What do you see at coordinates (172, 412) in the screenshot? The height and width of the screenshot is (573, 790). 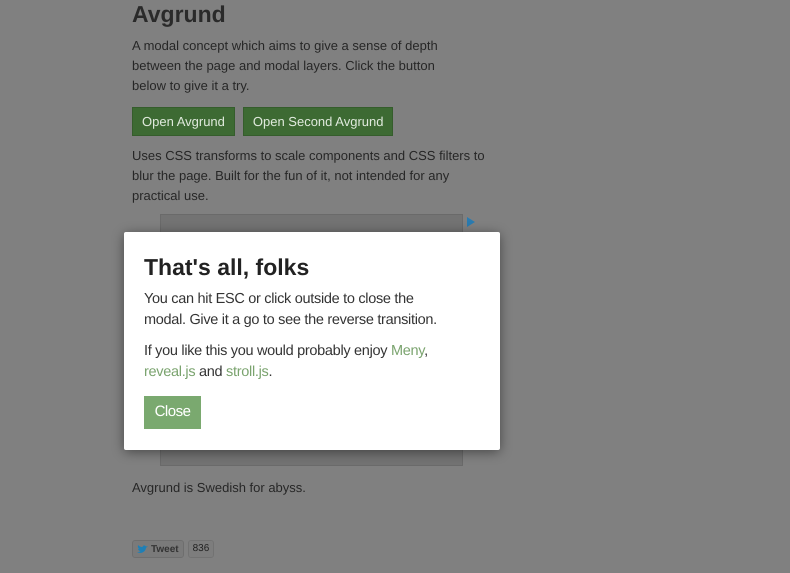 I see `close-button: Close` at bounding box center [172, 412].